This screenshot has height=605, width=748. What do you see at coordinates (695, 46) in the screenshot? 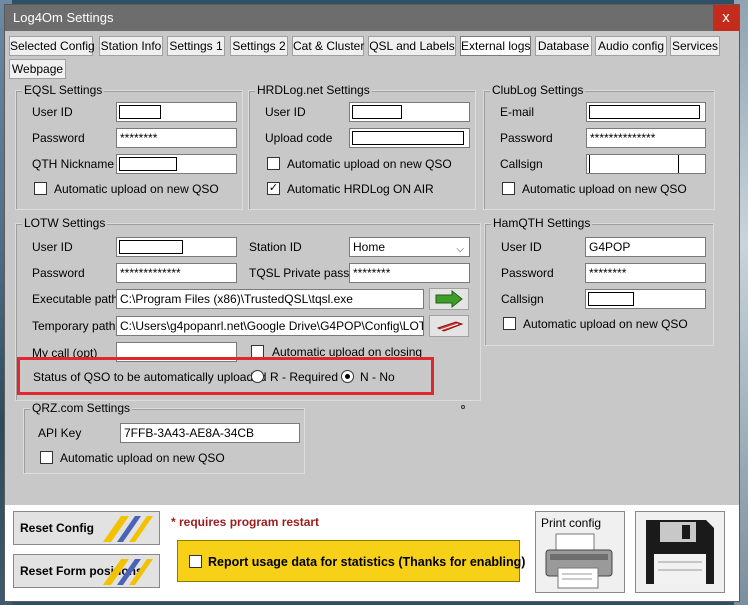
I see `tab-services: Services` at bounding box center [695, 46].